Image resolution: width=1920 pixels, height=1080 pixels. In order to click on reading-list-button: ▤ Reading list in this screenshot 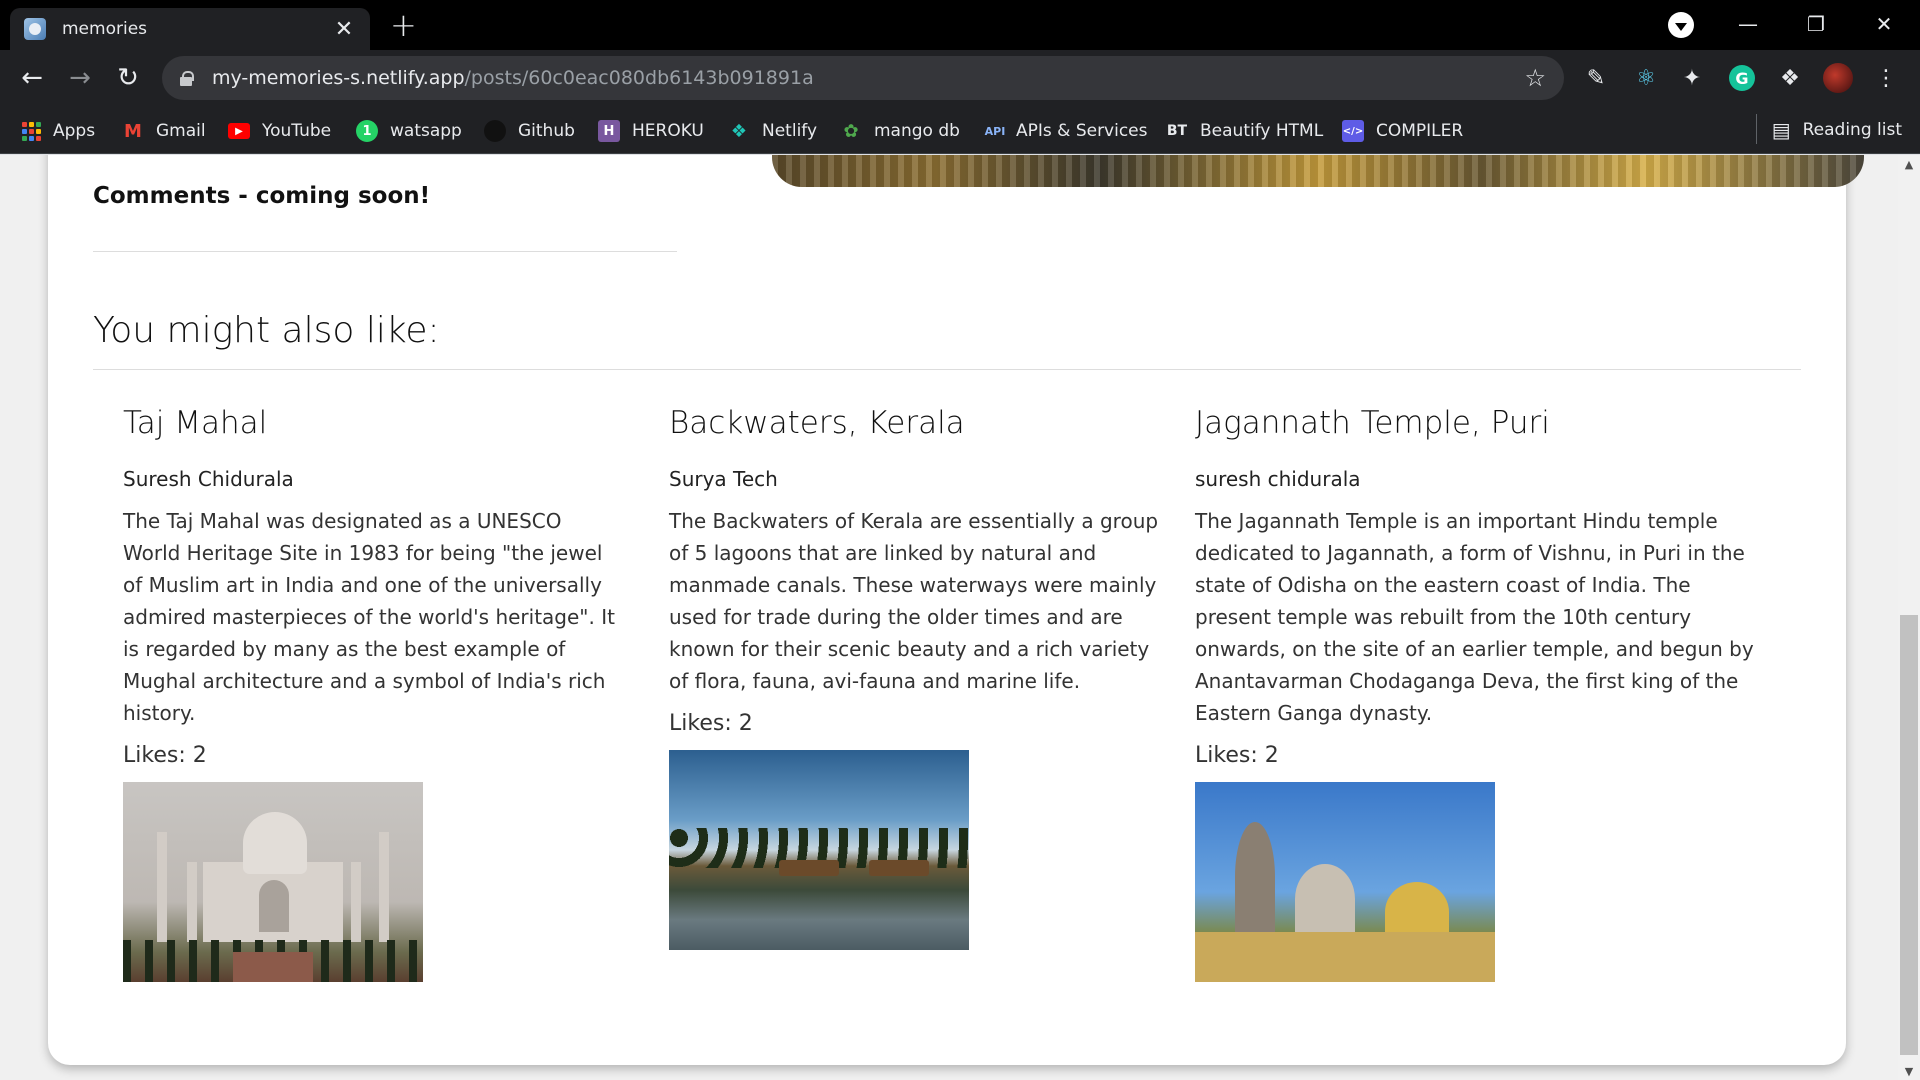, I will do `click(1837, 130)`.